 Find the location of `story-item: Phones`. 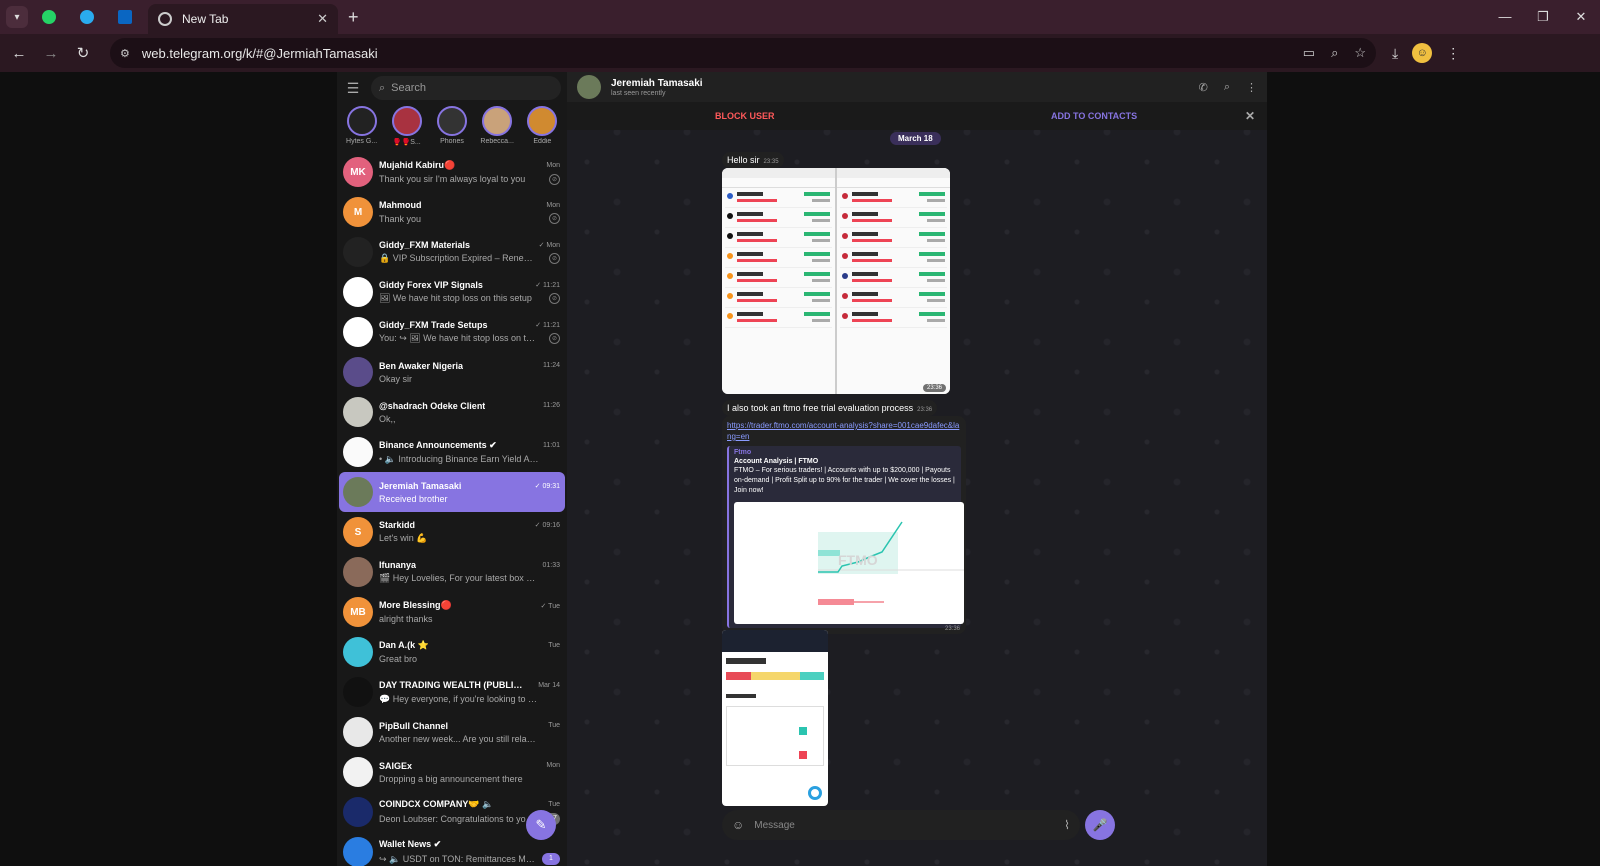

story-item: Phones is located at coordinates (452, 129).